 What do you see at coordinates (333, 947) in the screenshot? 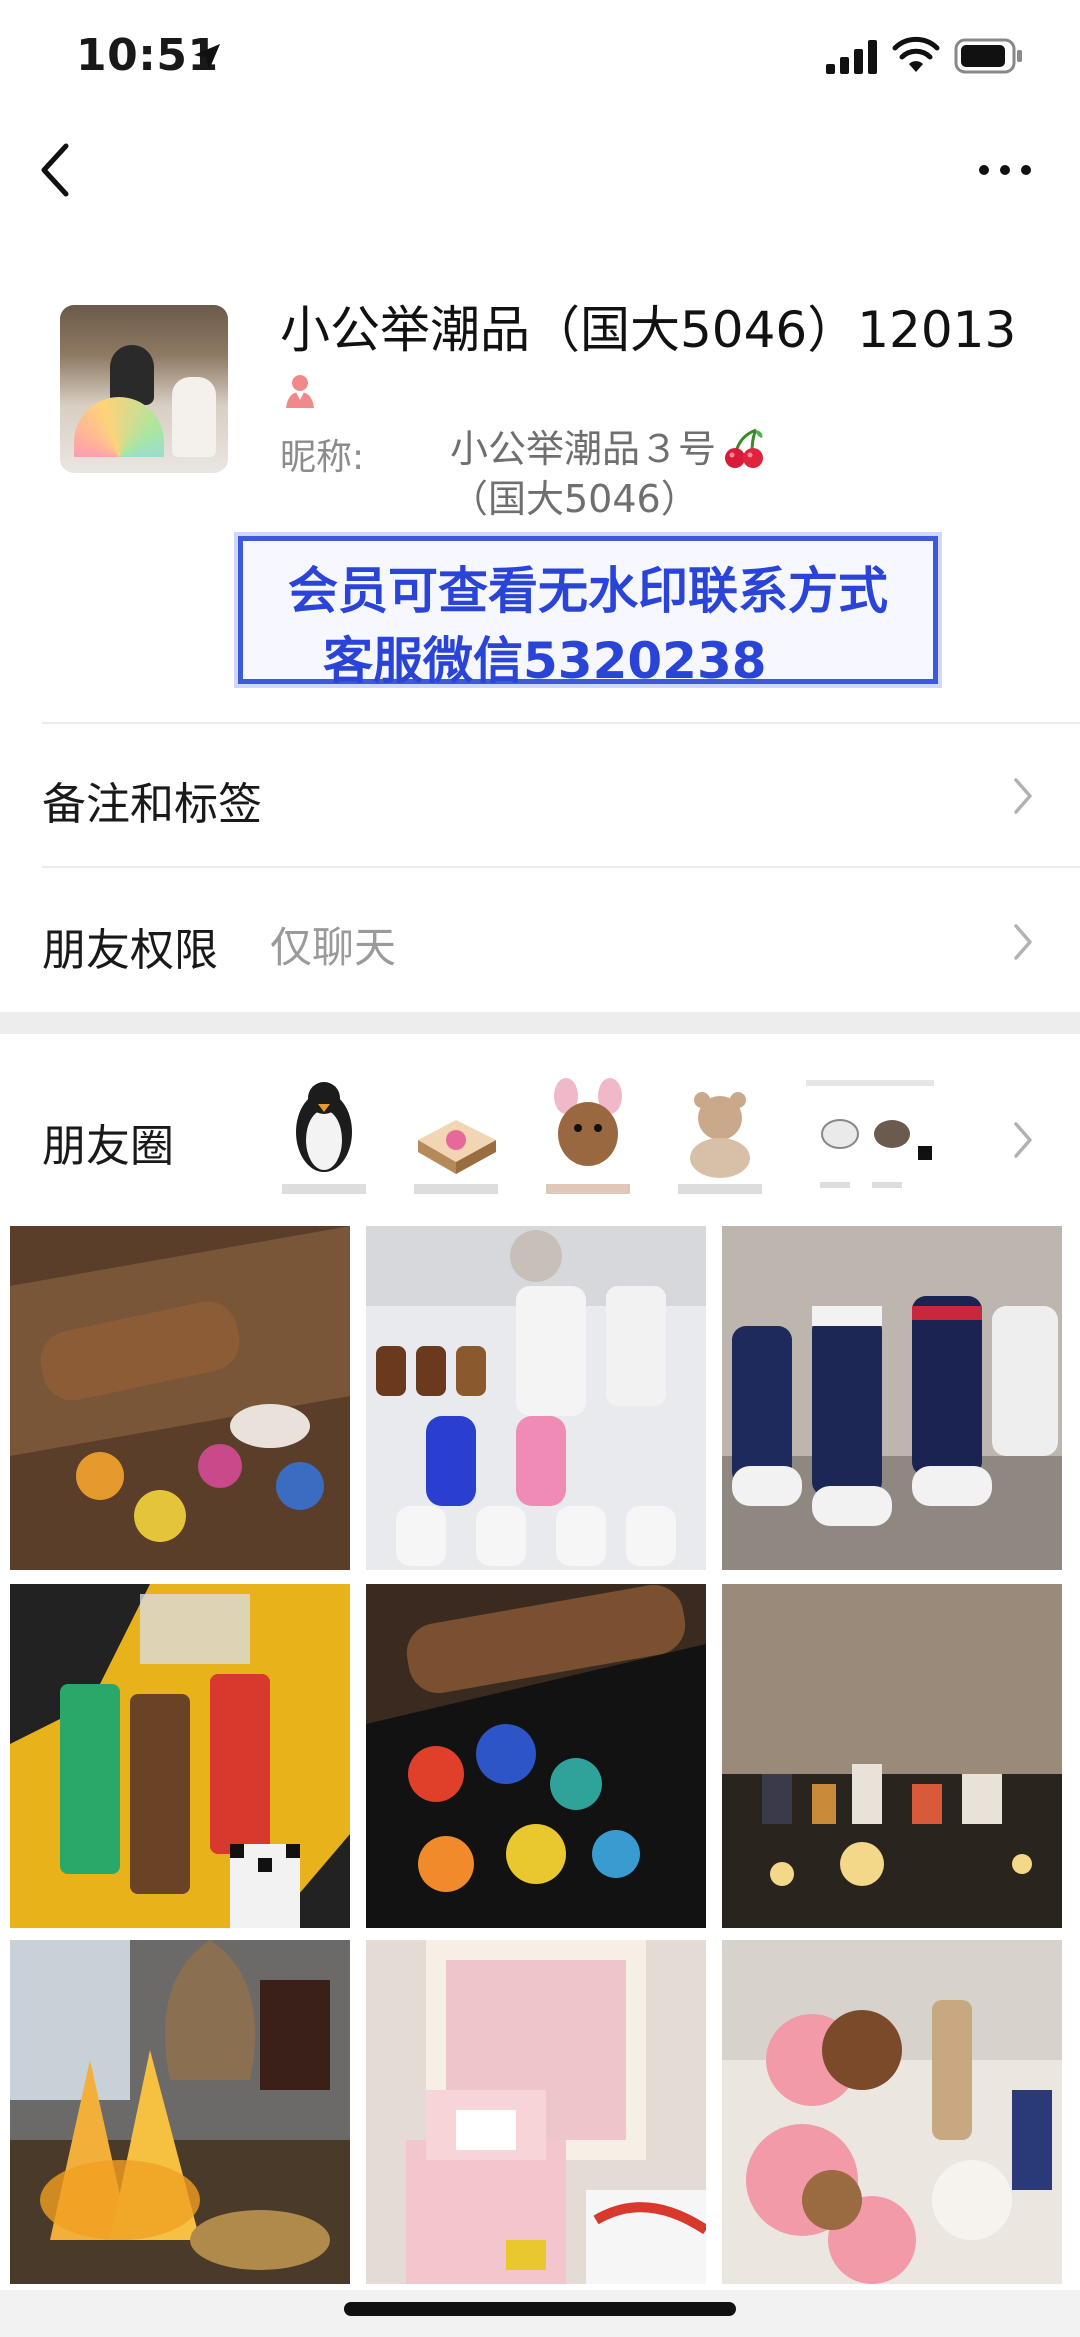
I see `friend-permission-value: 仅聊天` at bounding box center [333, 947].